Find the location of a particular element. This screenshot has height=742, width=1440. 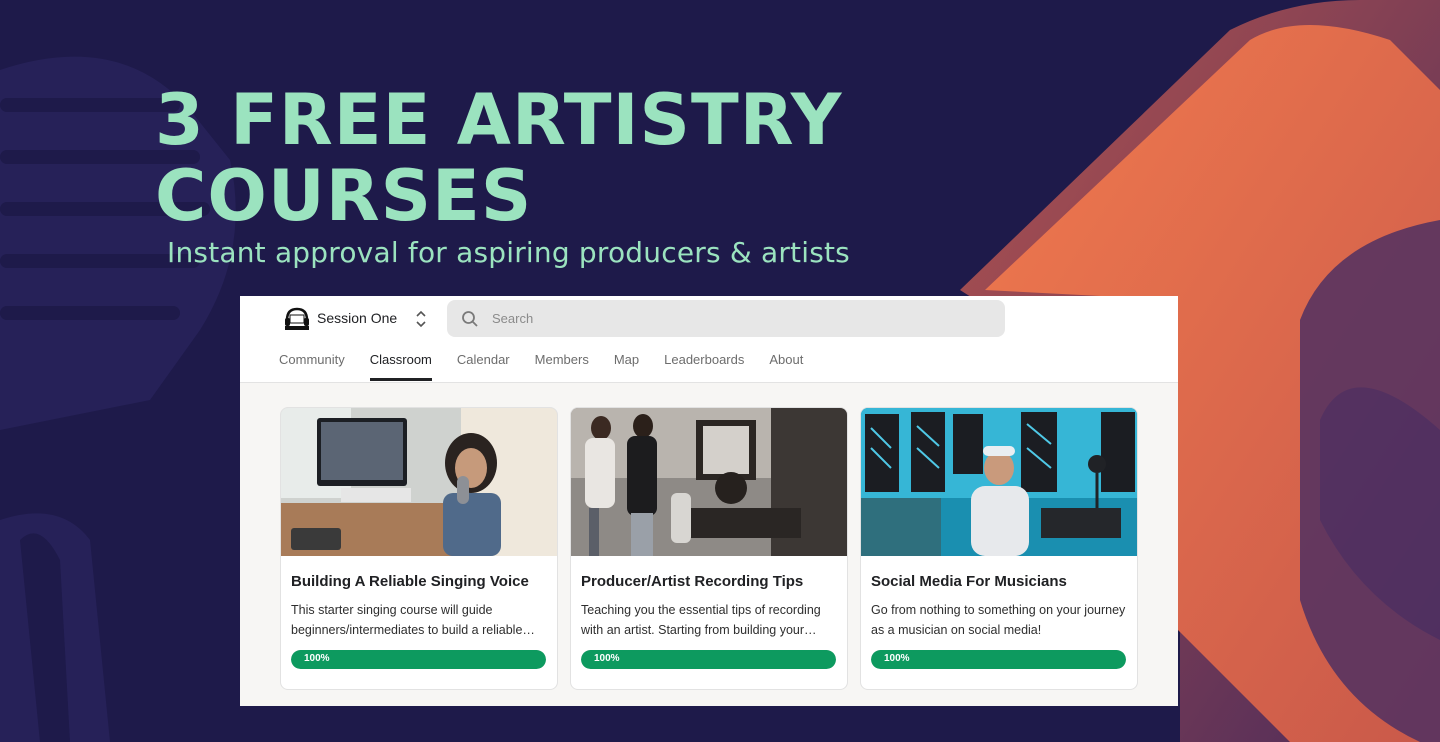

course-title: Producer/Artist Recording Tips is located at coordinates (692, 581).